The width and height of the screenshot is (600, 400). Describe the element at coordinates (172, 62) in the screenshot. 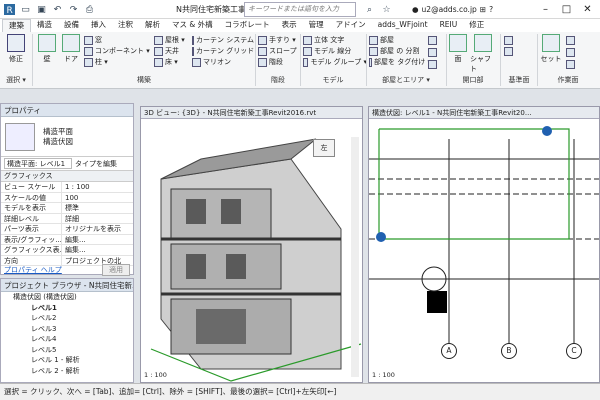

I see `floor-button: 床 ▾` at that location.